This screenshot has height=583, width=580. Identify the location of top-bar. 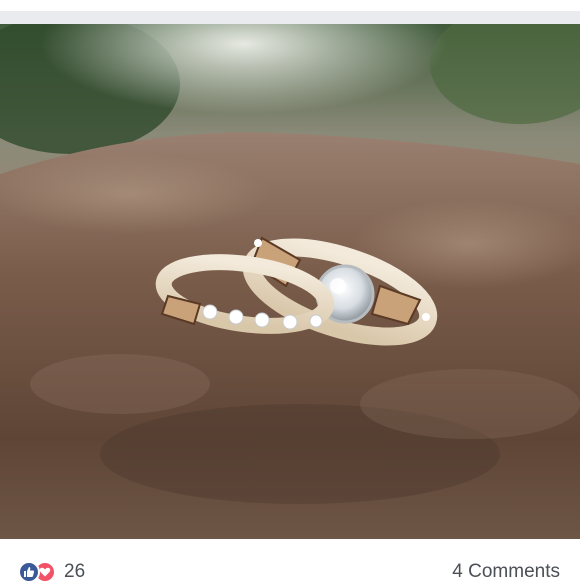
(290, 5).